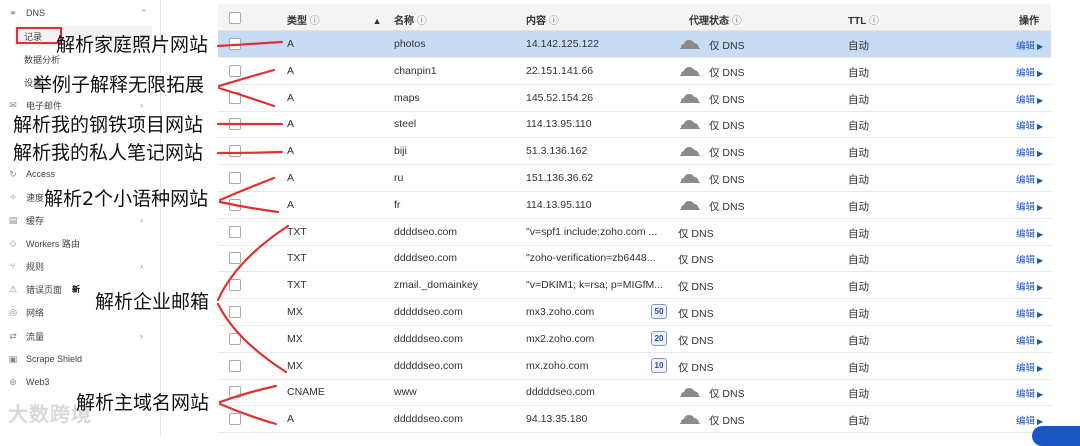 This screenshot has height=446, width=1080. I want to click on table-row: Amaps 145.52.154.26 仅 DNS 自动 编辑 ▶, so click(634, 98).